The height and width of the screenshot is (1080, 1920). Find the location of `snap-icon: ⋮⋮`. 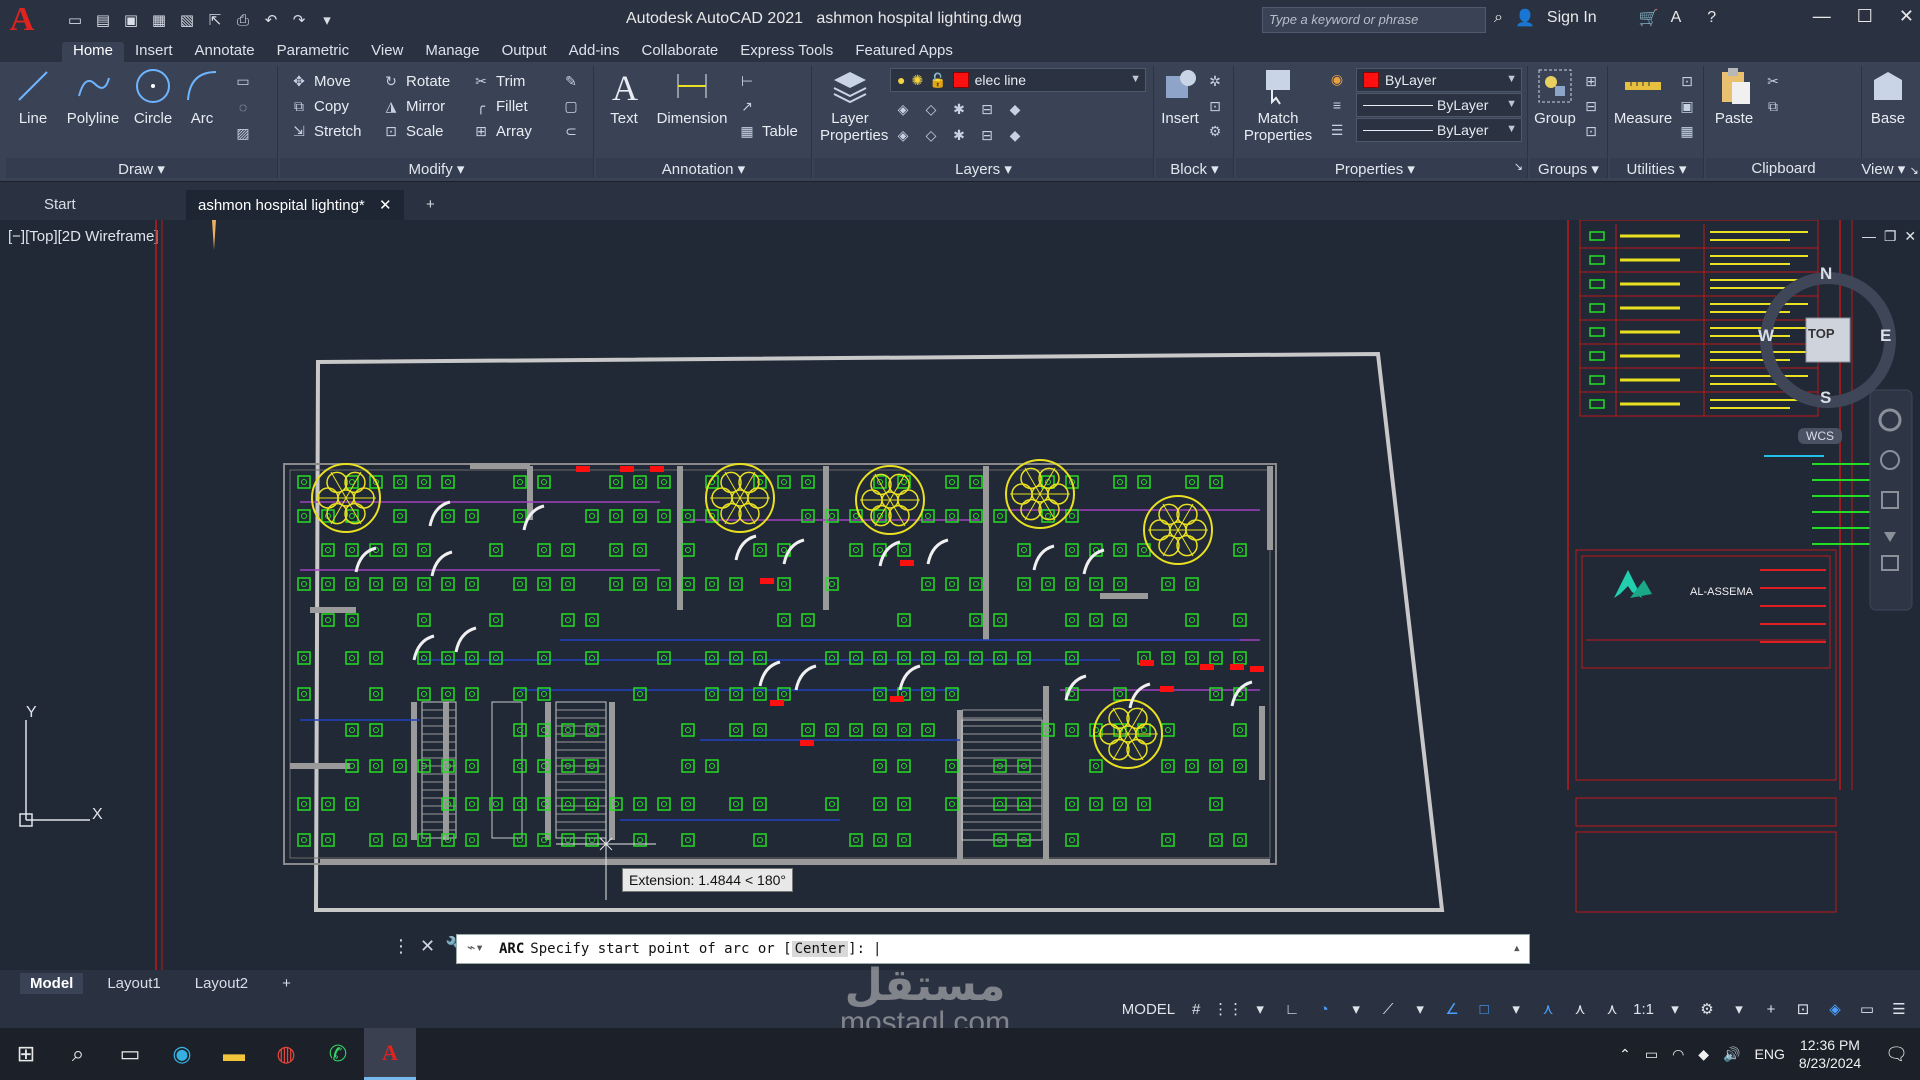

snap-icon: ⋮⋮ is located at coordinates (1228, 1009).